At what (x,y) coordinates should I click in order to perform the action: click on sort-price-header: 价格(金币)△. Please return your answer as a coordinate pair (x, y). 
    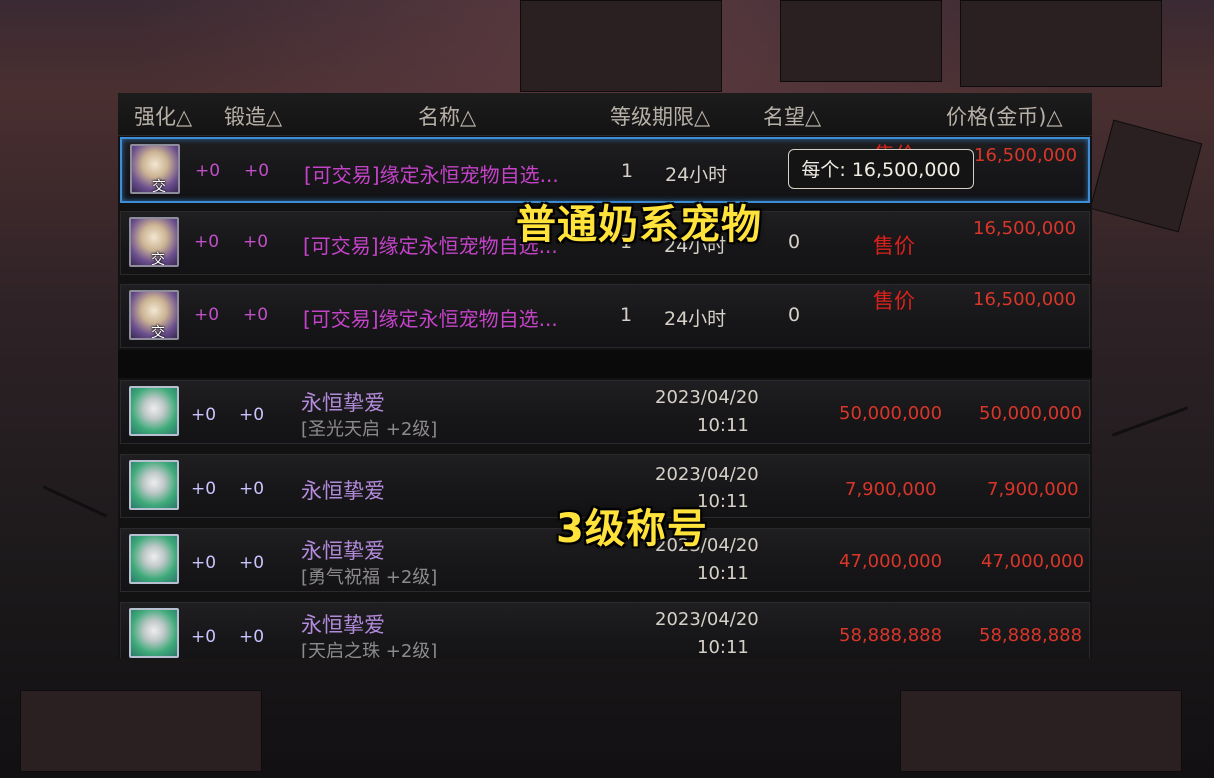
    Looking at the image, I should click on (1004, 116).